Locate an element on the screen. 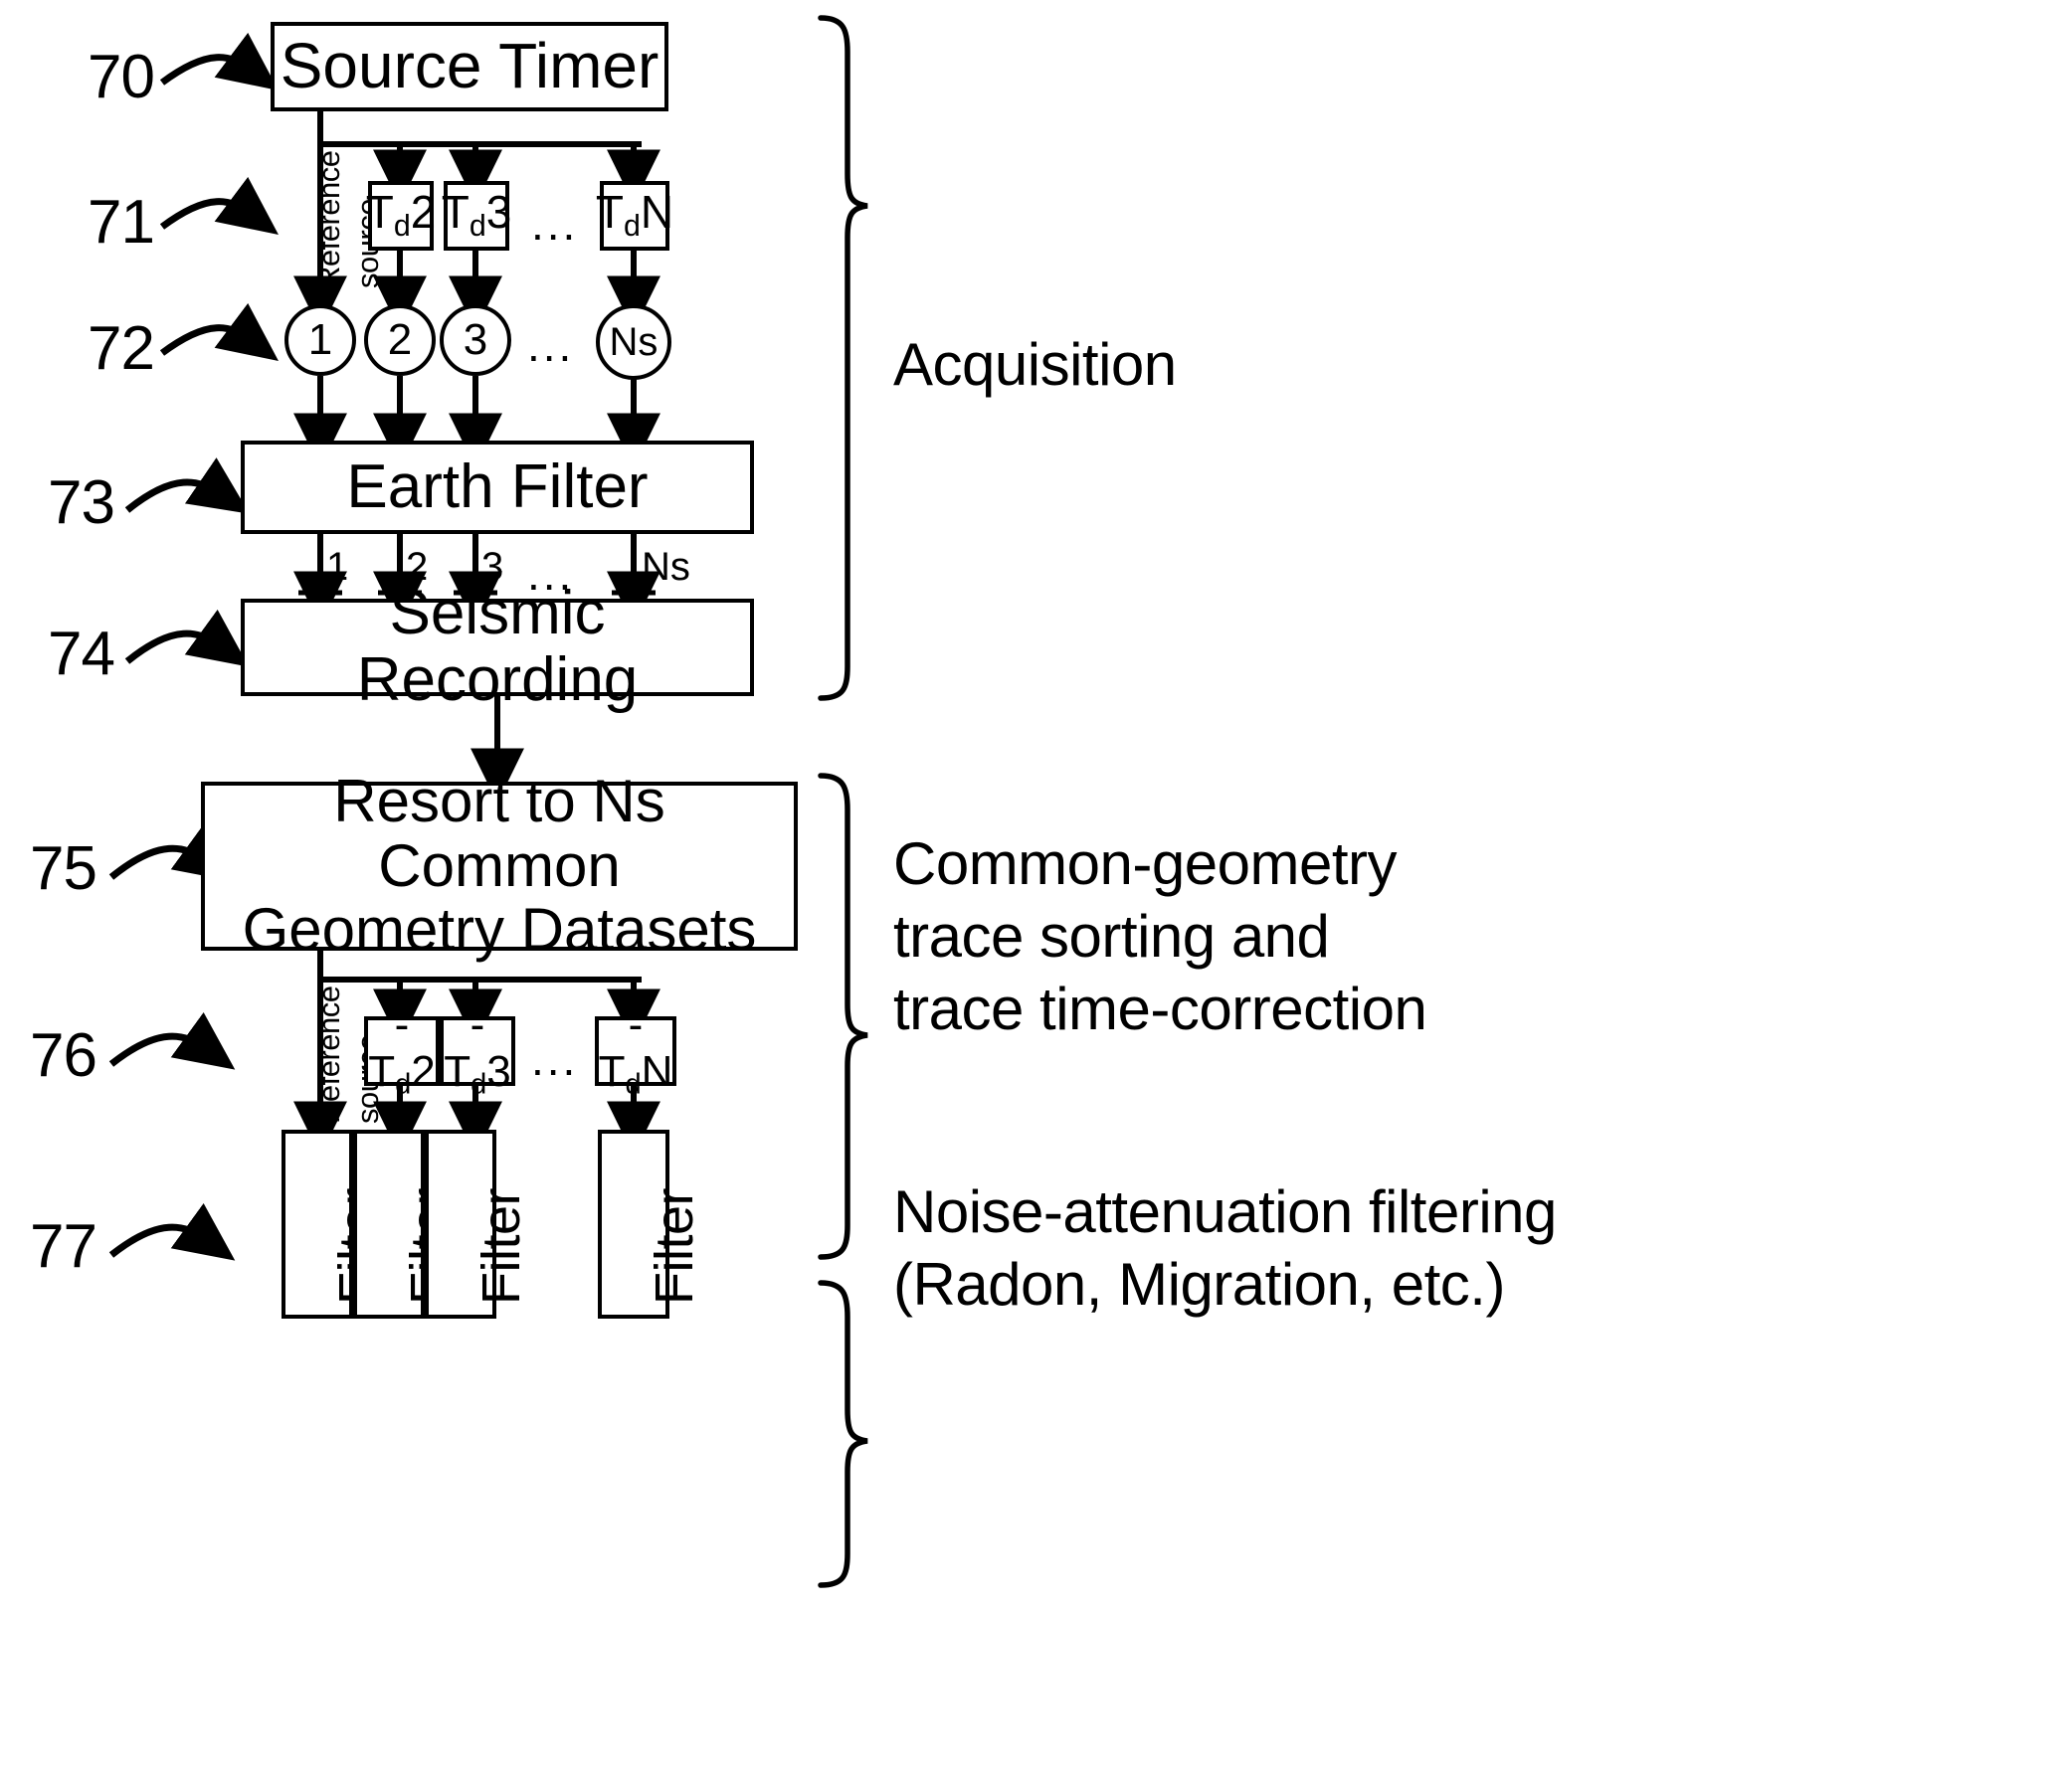 Image resolution: width=2071 pixels, height=1792 pixels. source-circle-ns: Ns is located at coordinates (633, 342).